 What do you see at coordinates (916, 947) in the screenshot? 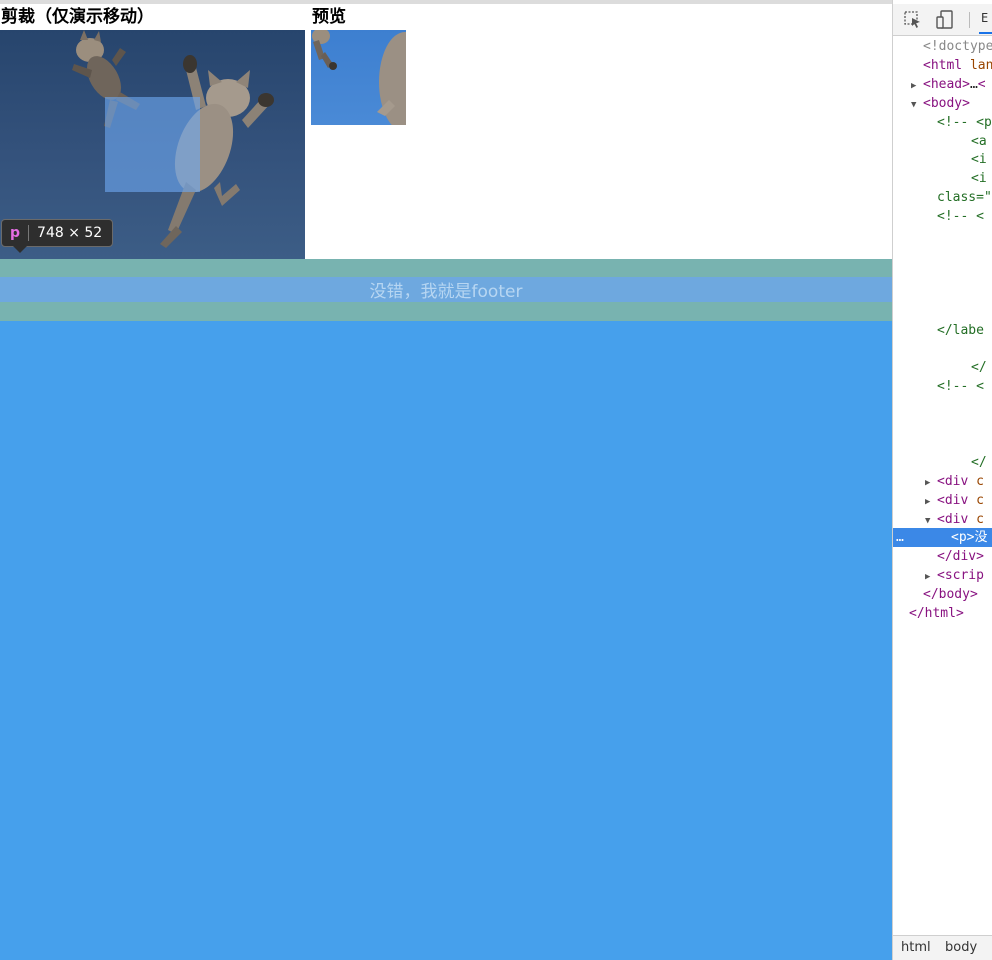
I see `breadcrumb-html: html` at bounding box center [916, 947].